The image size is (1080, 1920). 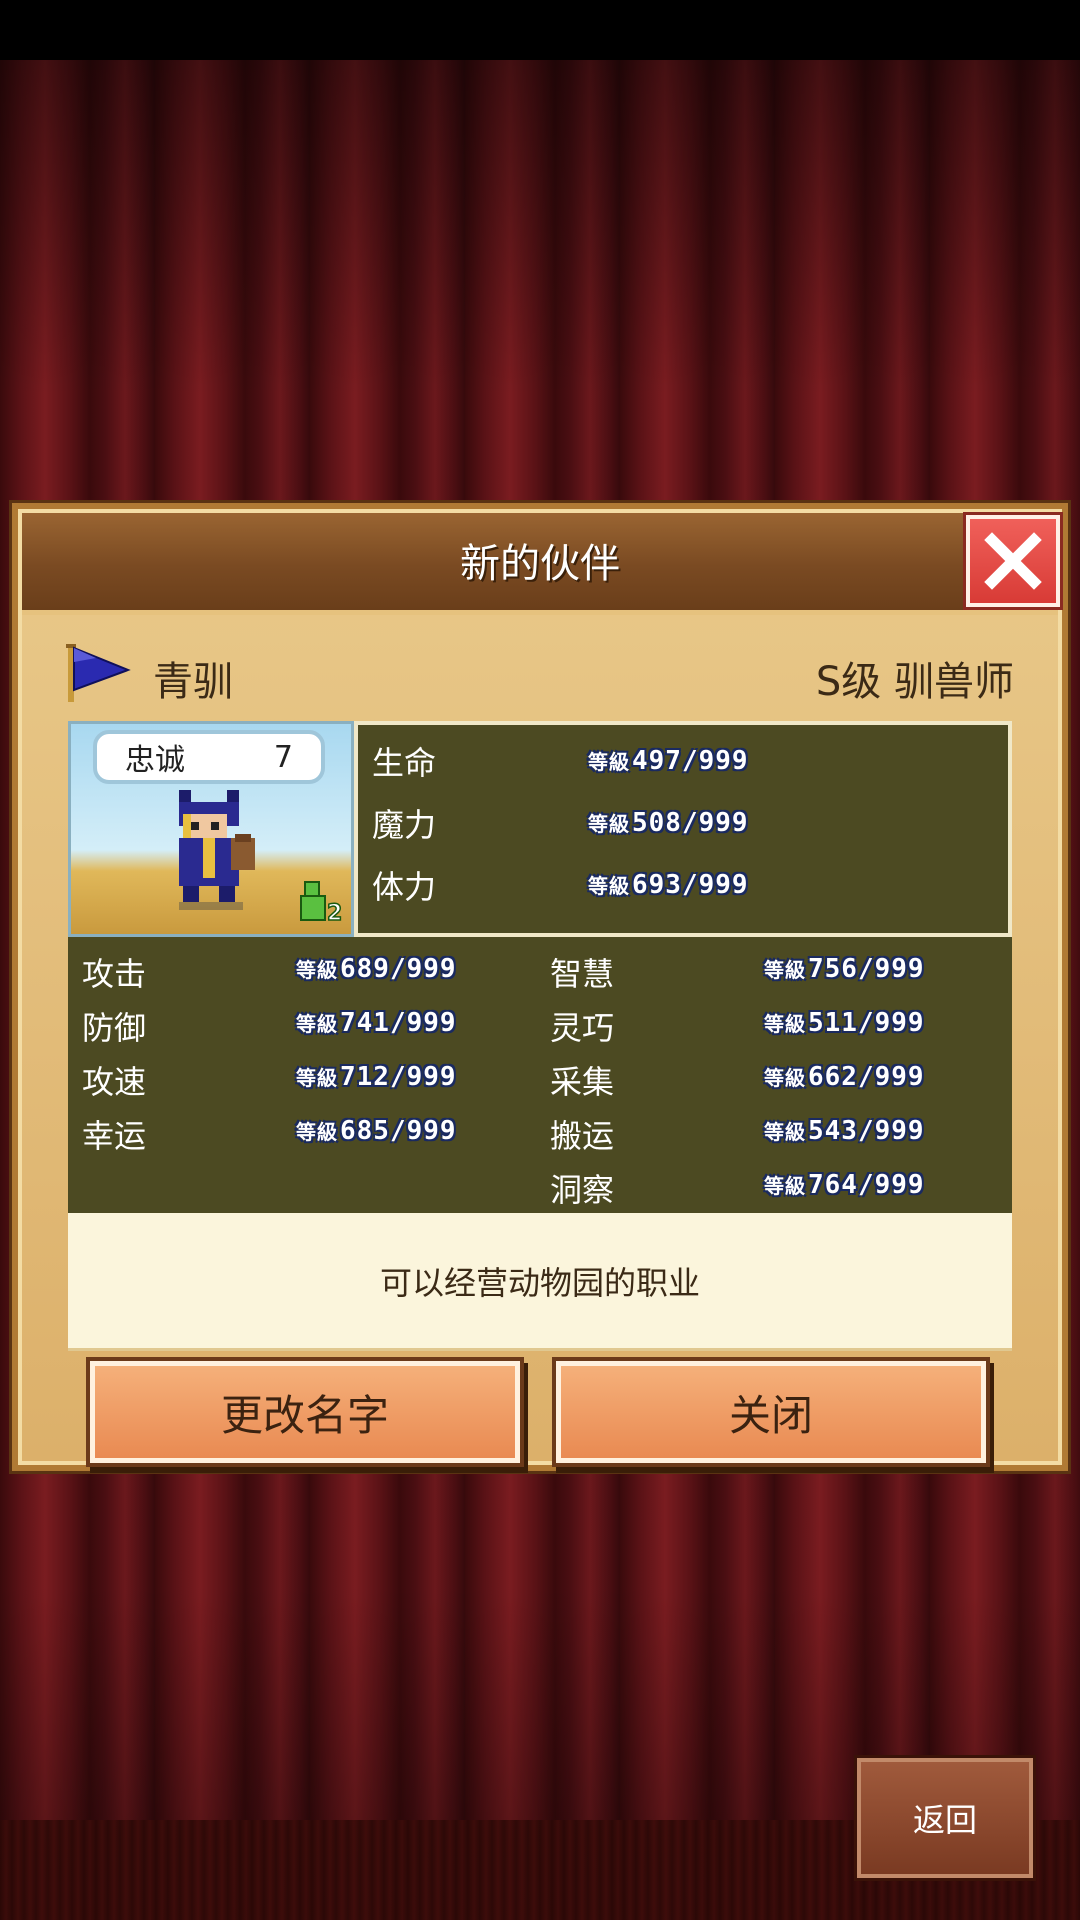 What do you see at coordinates (209, 757) in the screenshot?
I see `loyalty-badge: 忠诚 7` at bounding box center [209, 757].